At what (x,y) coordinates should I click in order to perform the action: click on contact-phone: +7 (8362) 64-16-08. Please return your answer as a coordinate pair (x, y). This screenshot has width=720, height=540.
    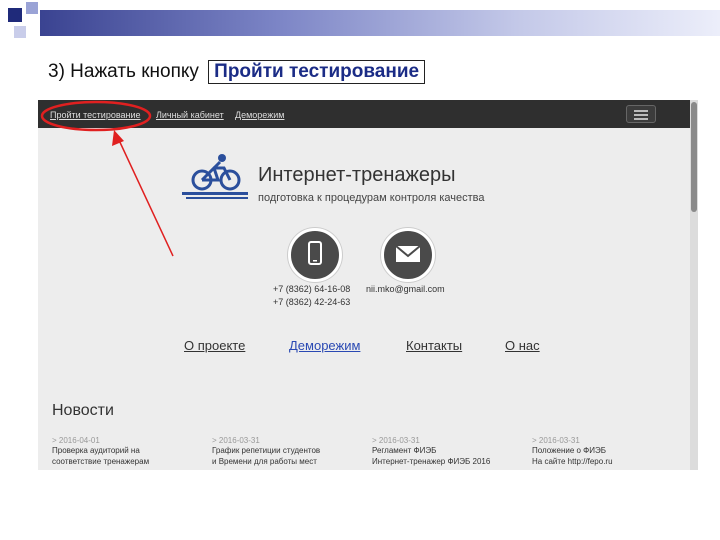
    Looking at the image, I should click on (312, 289).